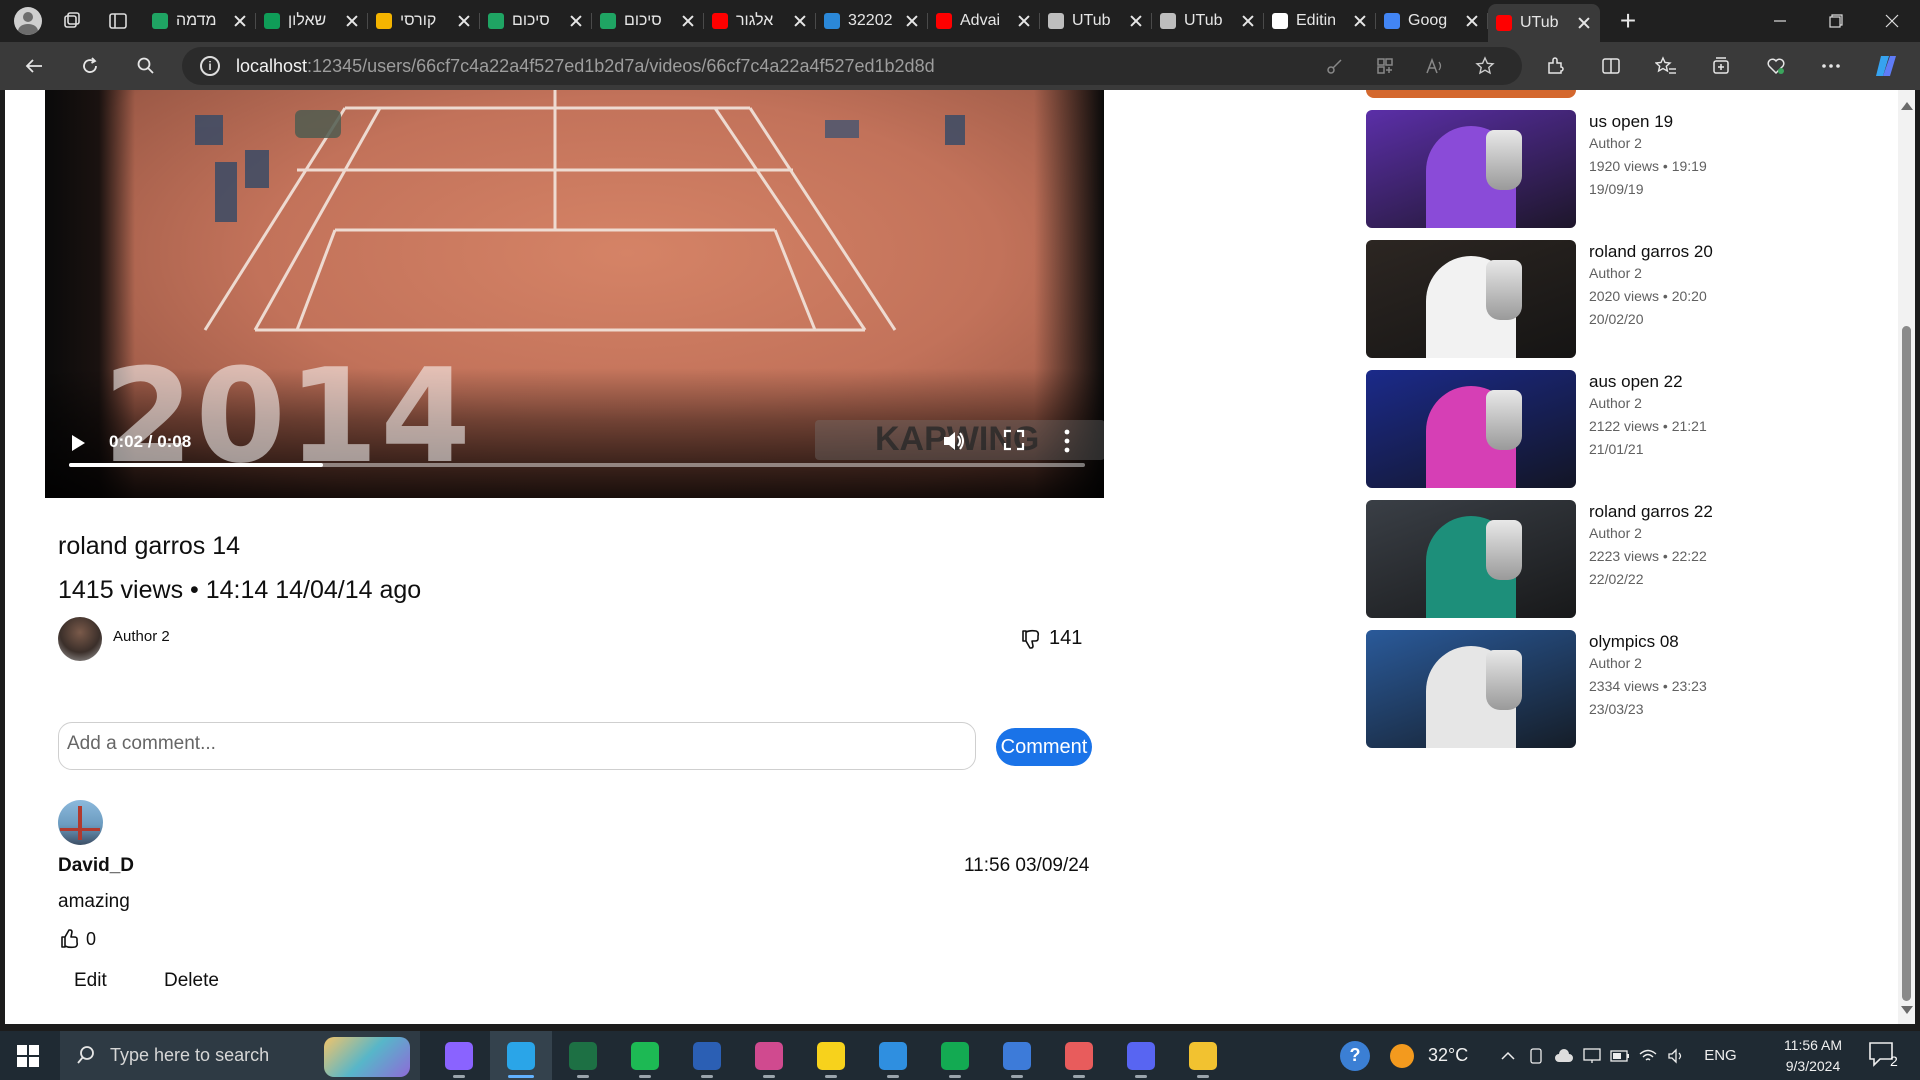 This screenshot has width=1920, height=1080. I want to click on battery-icon, so click(1620, 1055).